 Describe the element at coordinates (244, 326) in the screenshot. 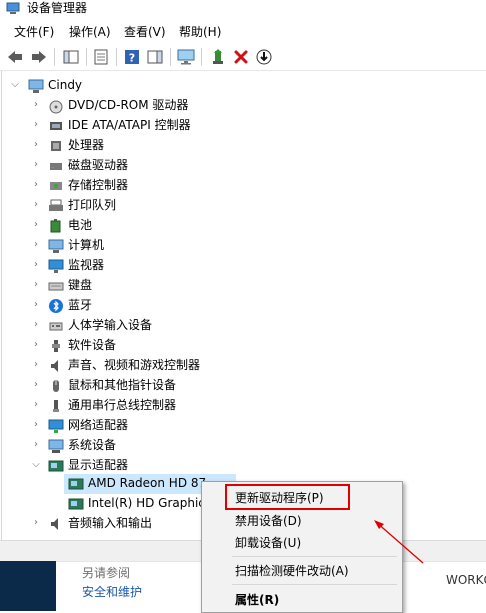

I see `tree-category: › 人体学输入设备` at that location.